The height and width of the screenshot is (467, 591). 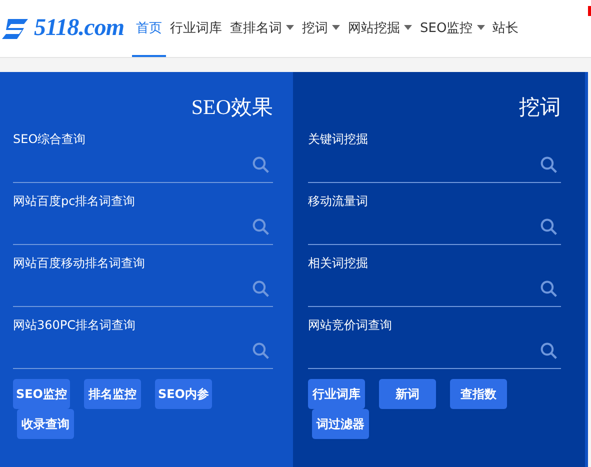 I want to click on field-label: SEO综合查询, so click(x=50, y=139).